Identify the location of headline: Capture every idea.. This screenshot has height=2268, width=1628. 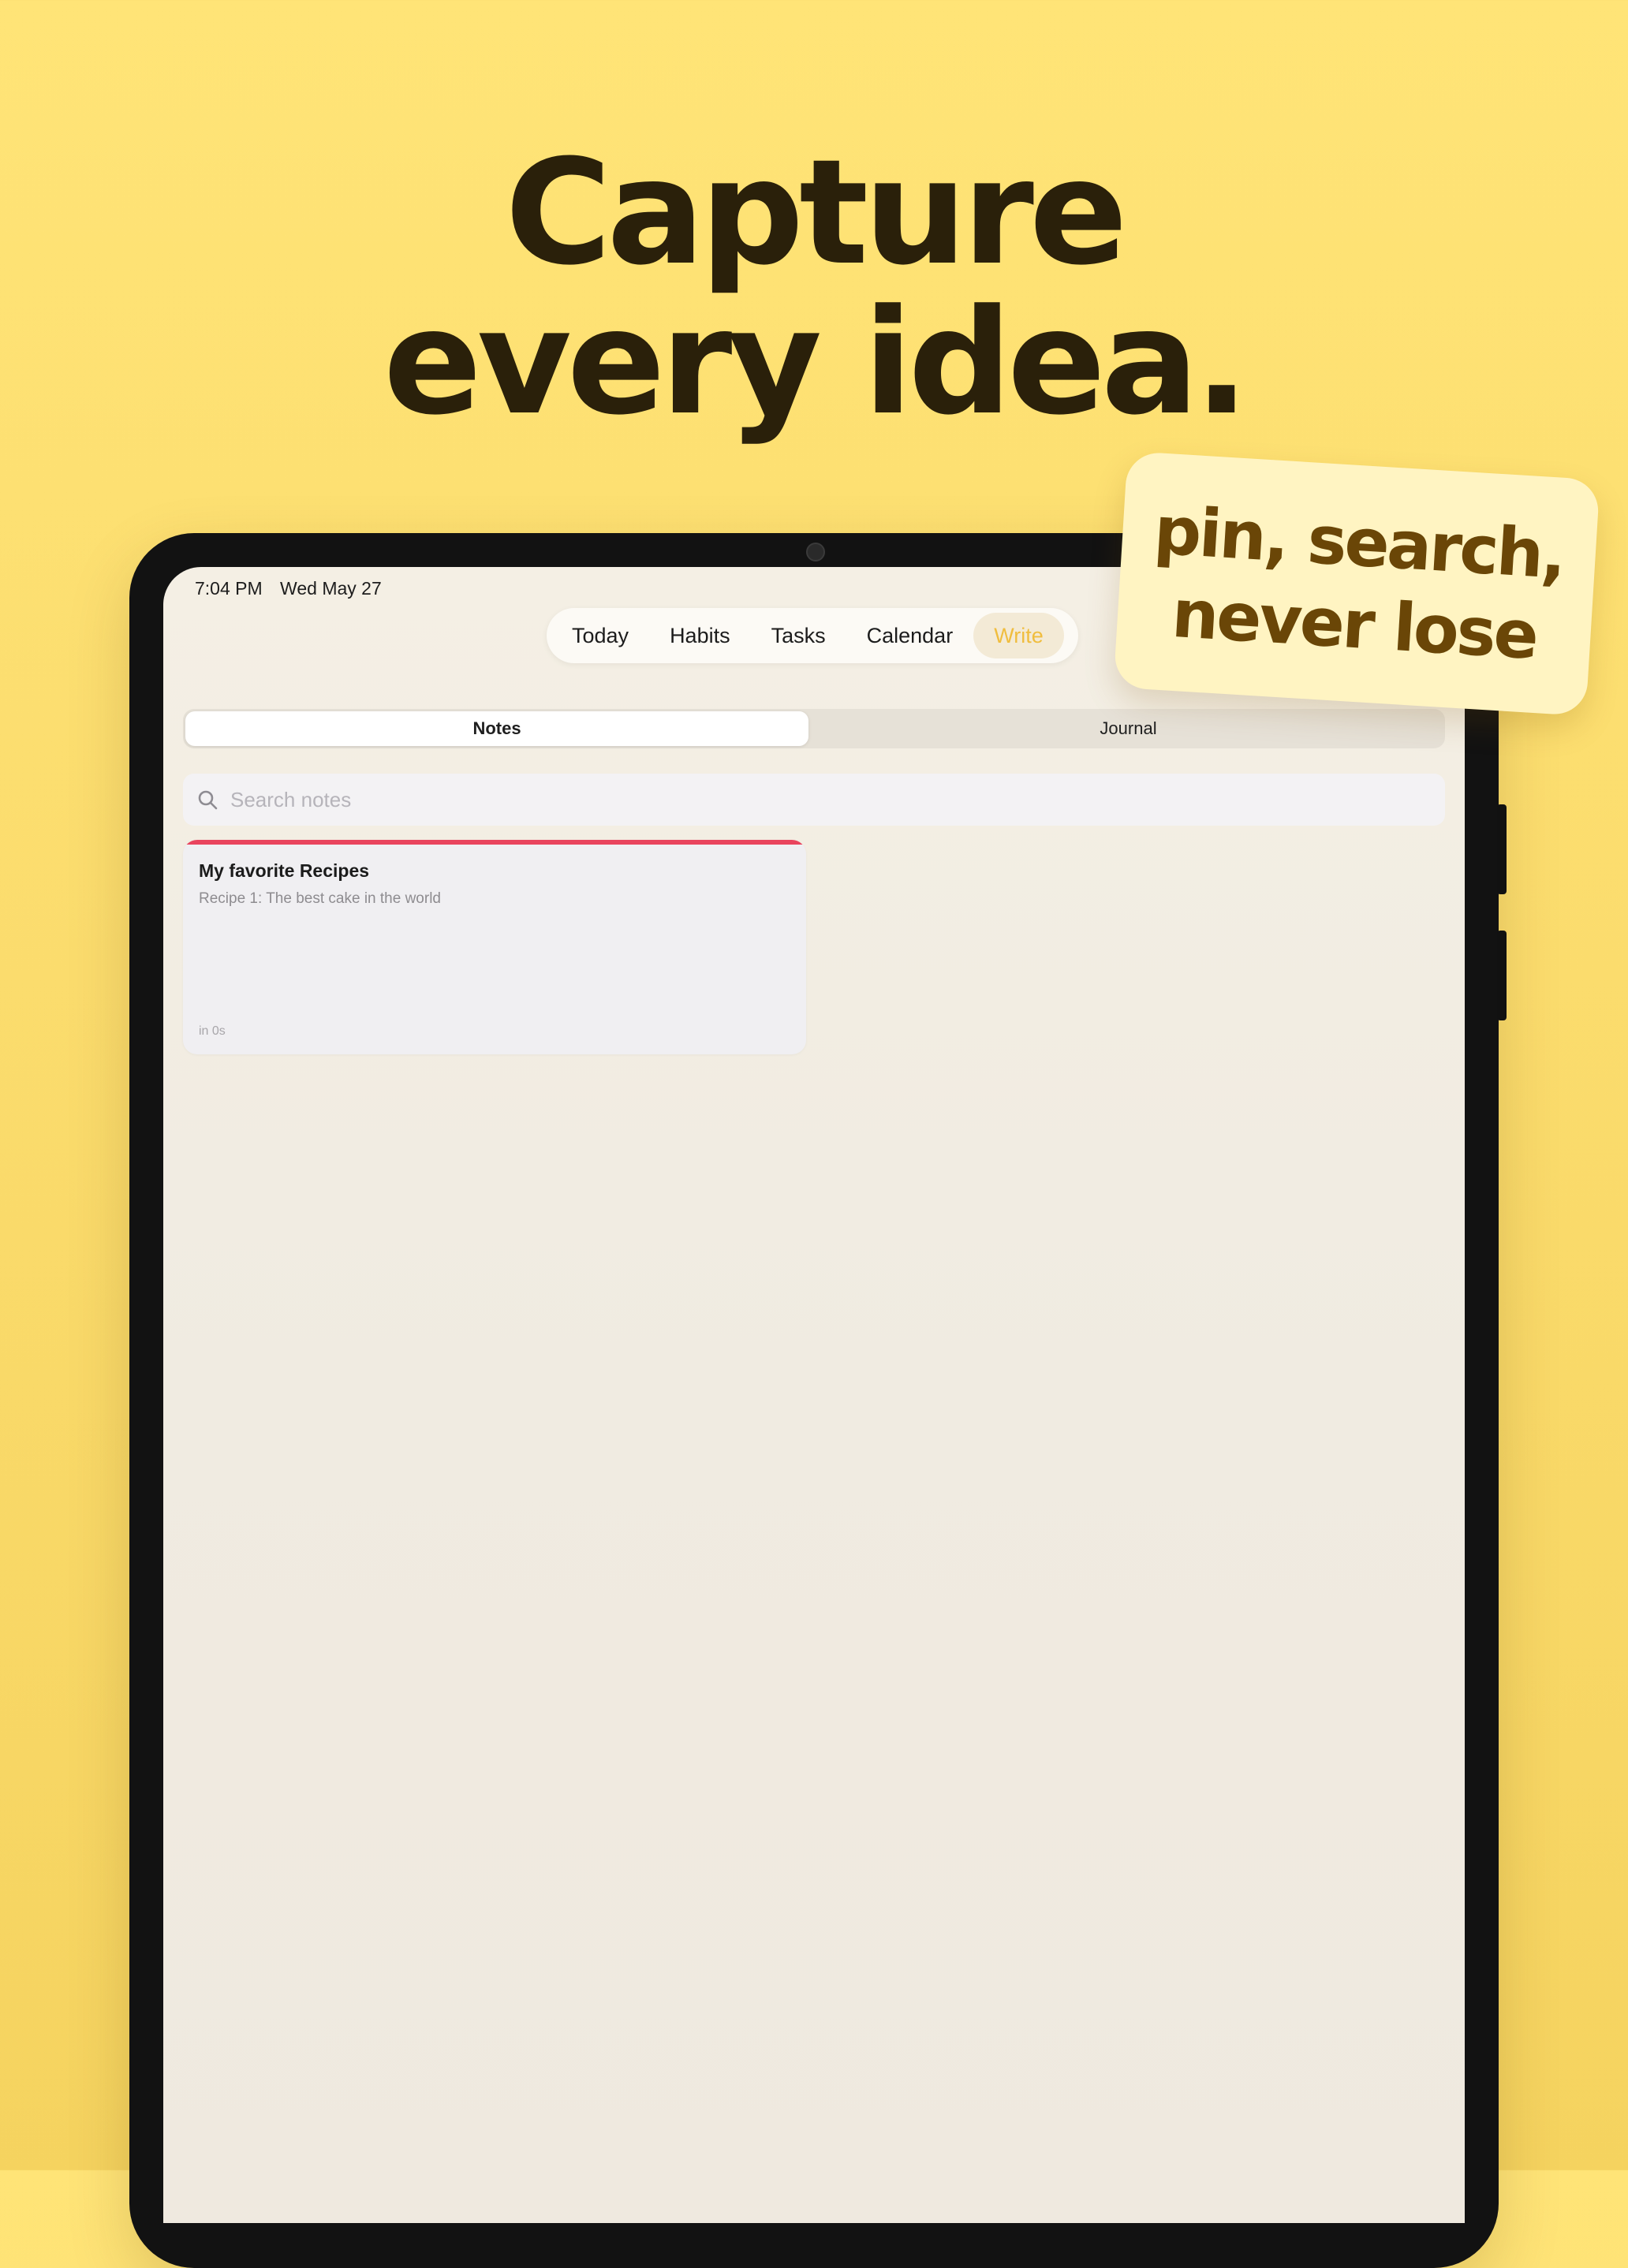
(814, 288).